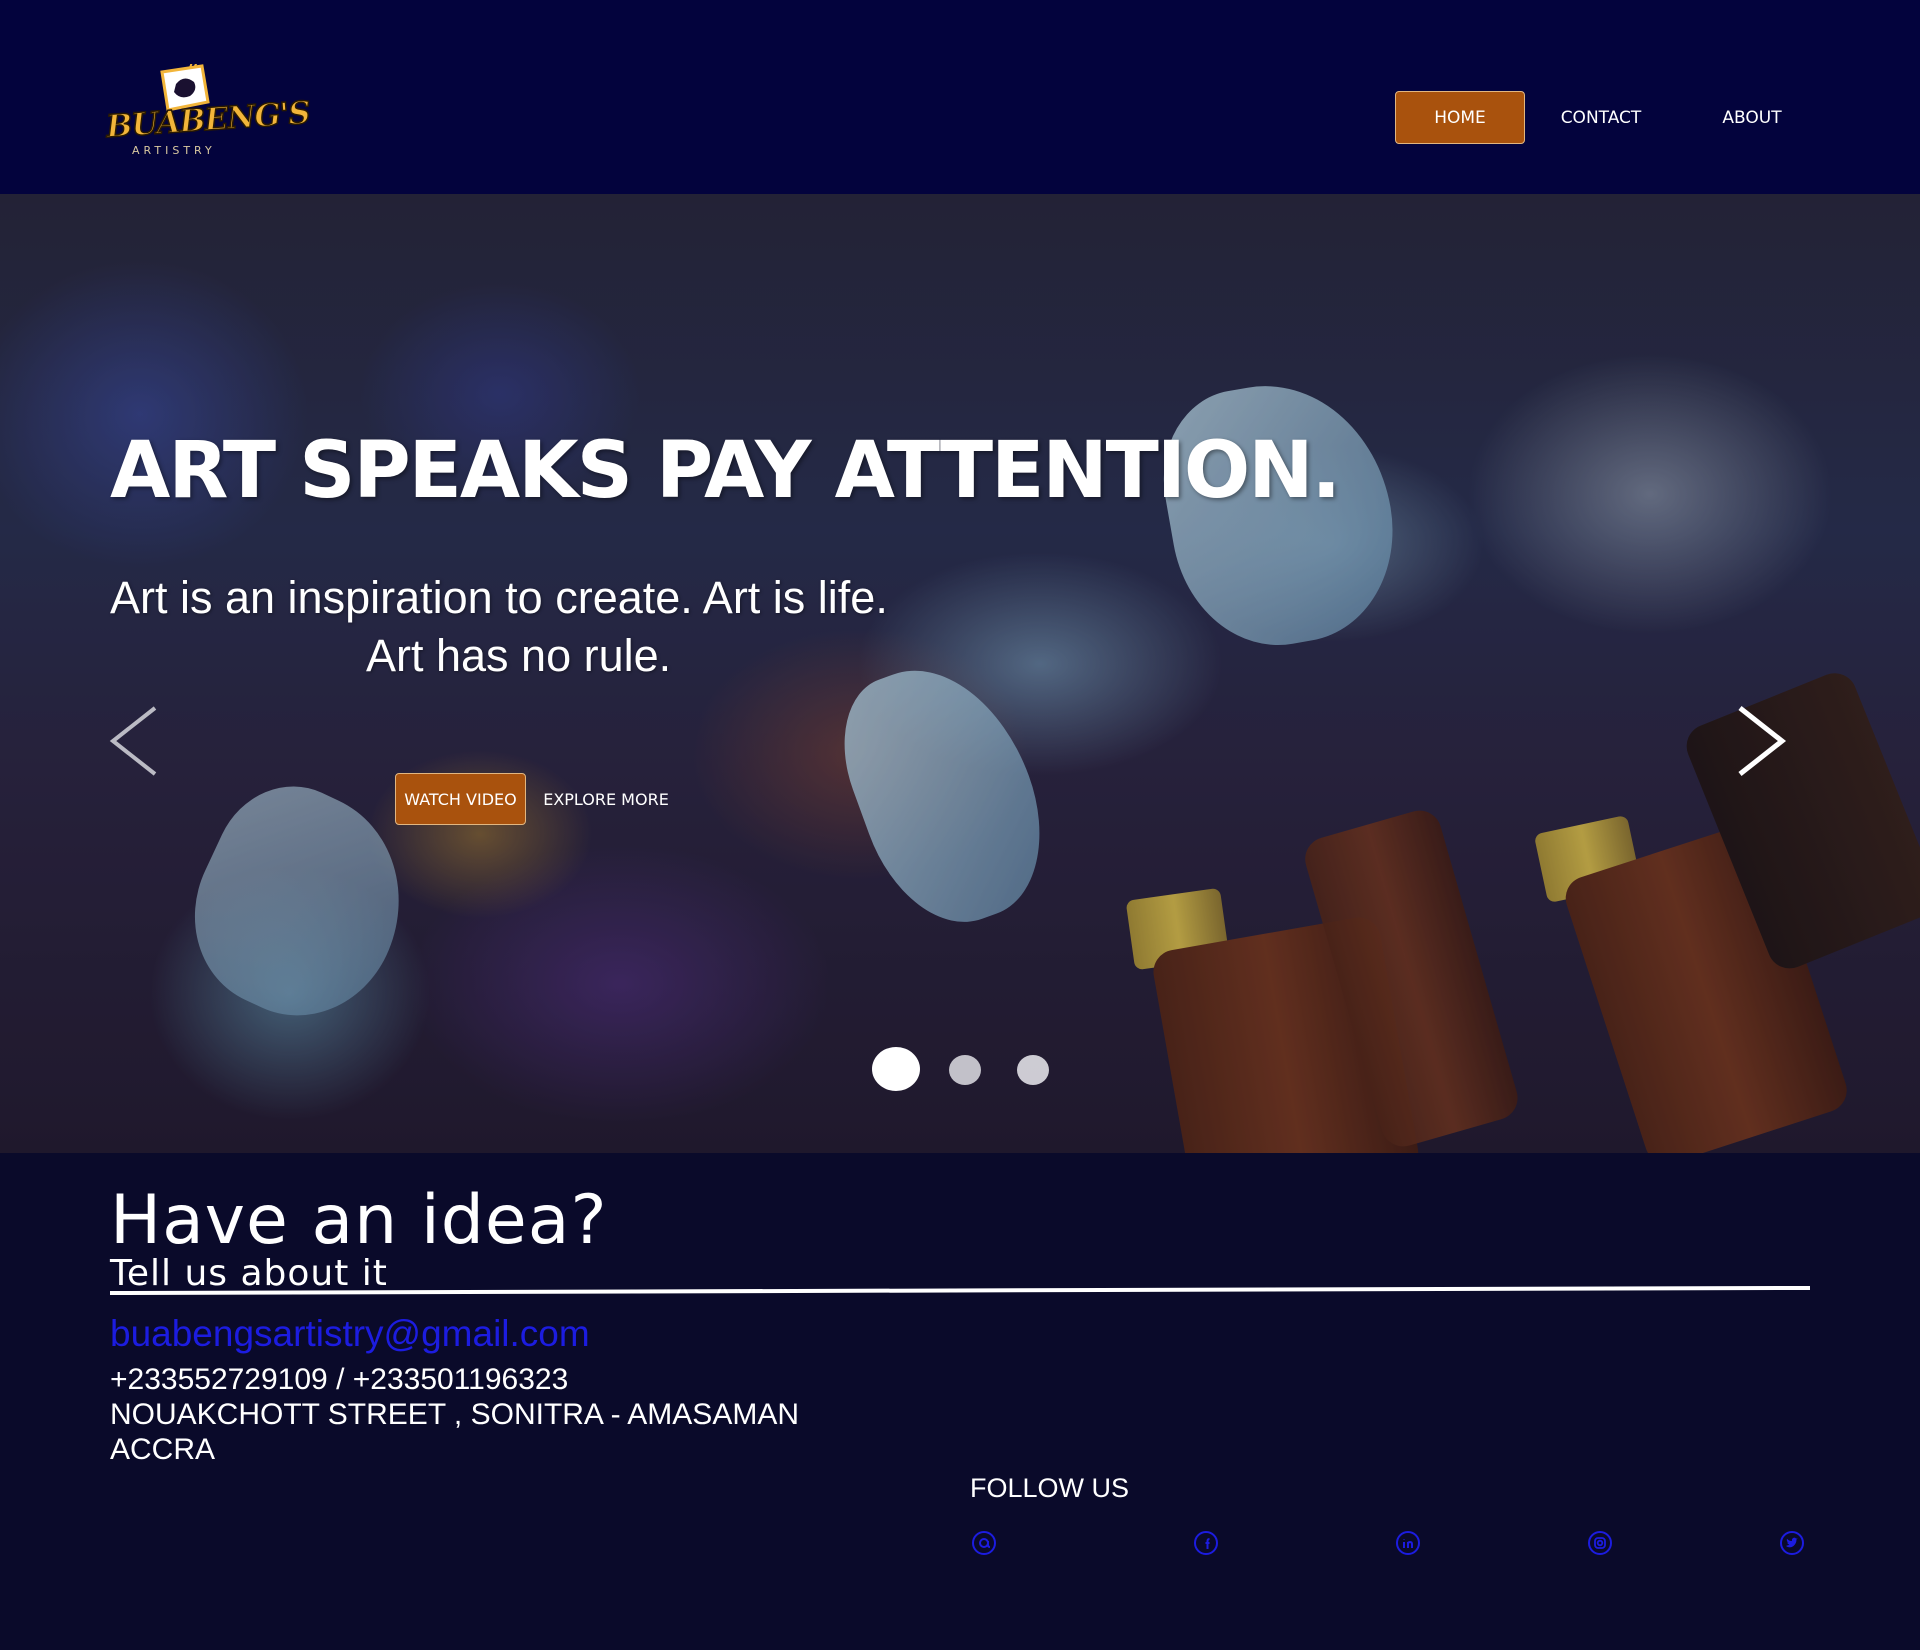 The image size is (1920, 1650). I want to click on carousel-prev-button, so click(135, 741).